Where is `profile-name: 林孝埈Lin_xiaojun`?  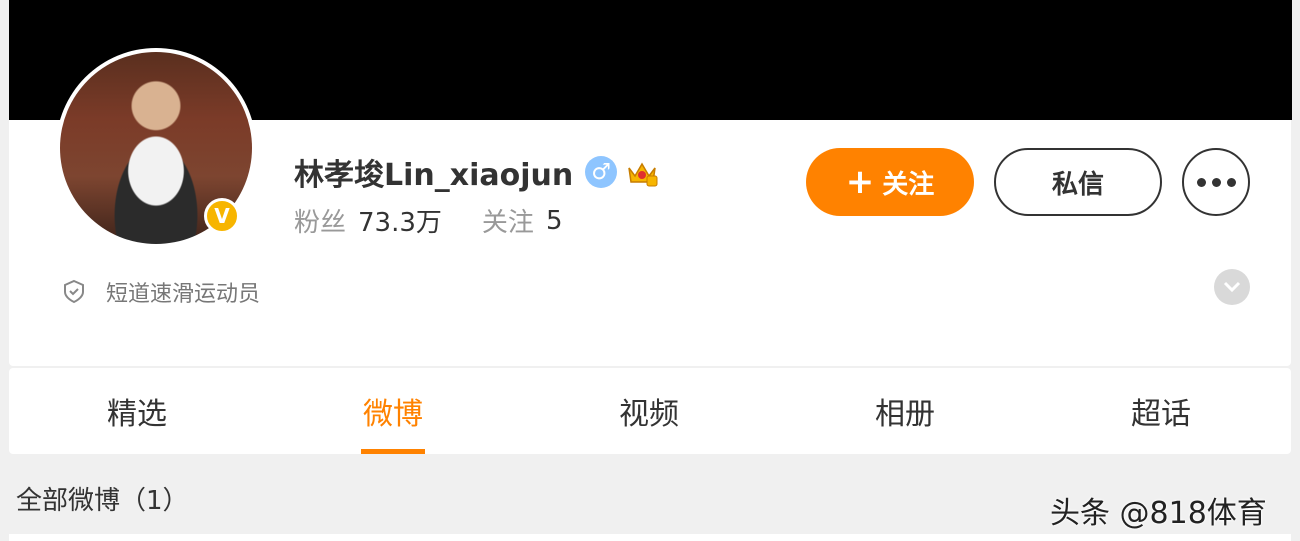 profile-name: 林孝埈Lin_xiaojun is located at coordinates (434, 175).